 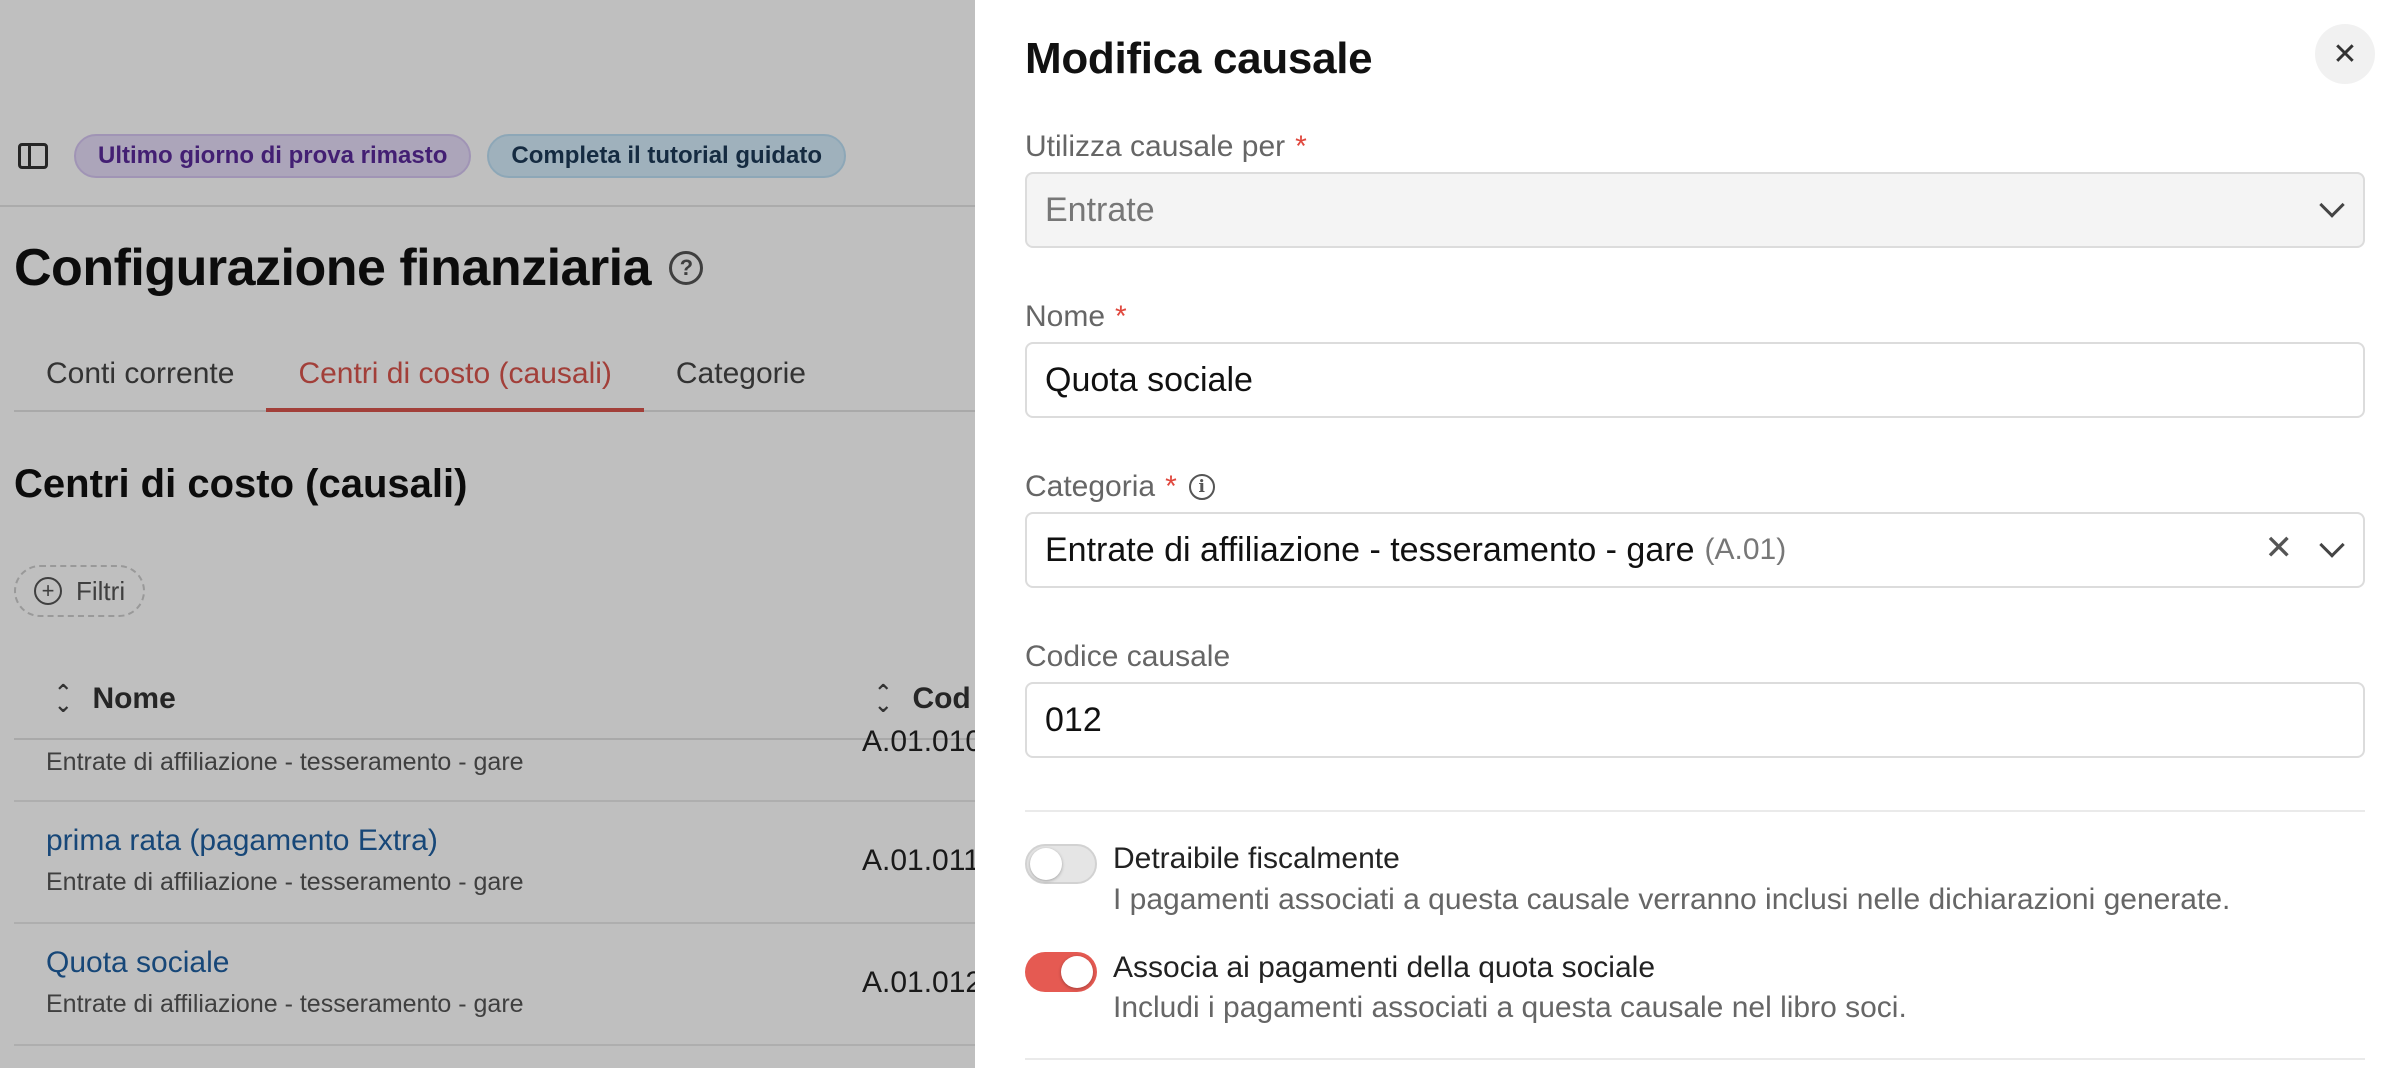 I want to click on name-input: Quota sociale, so click(x=1695, y=380).